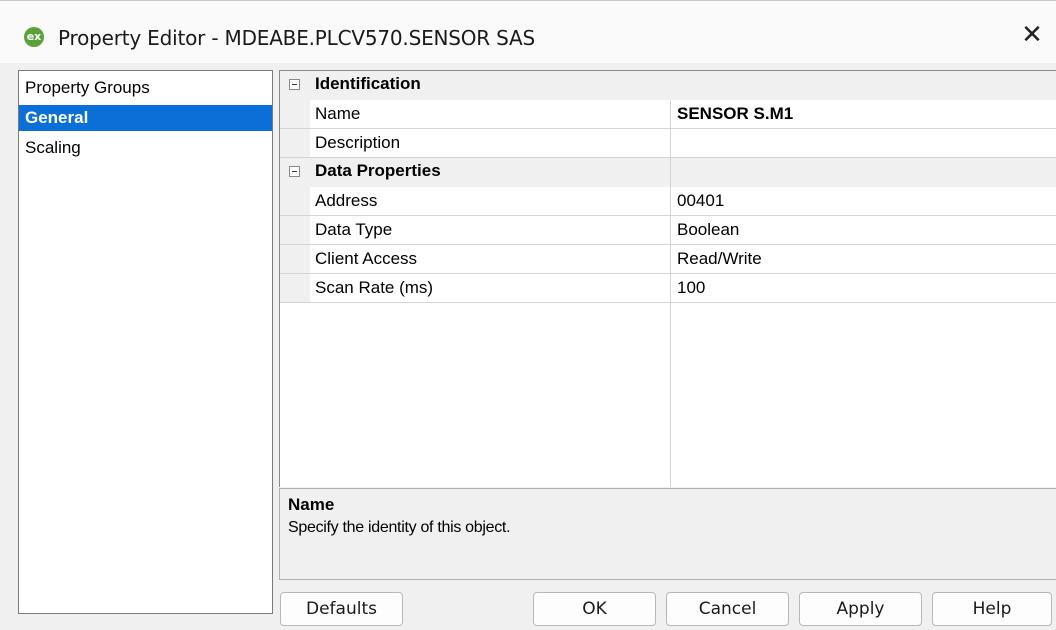 The height and width of the screenshot is (630, 1056). What do you see at coordinates (378, 170) in the screenshot?
I see `category-label: Data Properties` at bounding box center [378, 170].